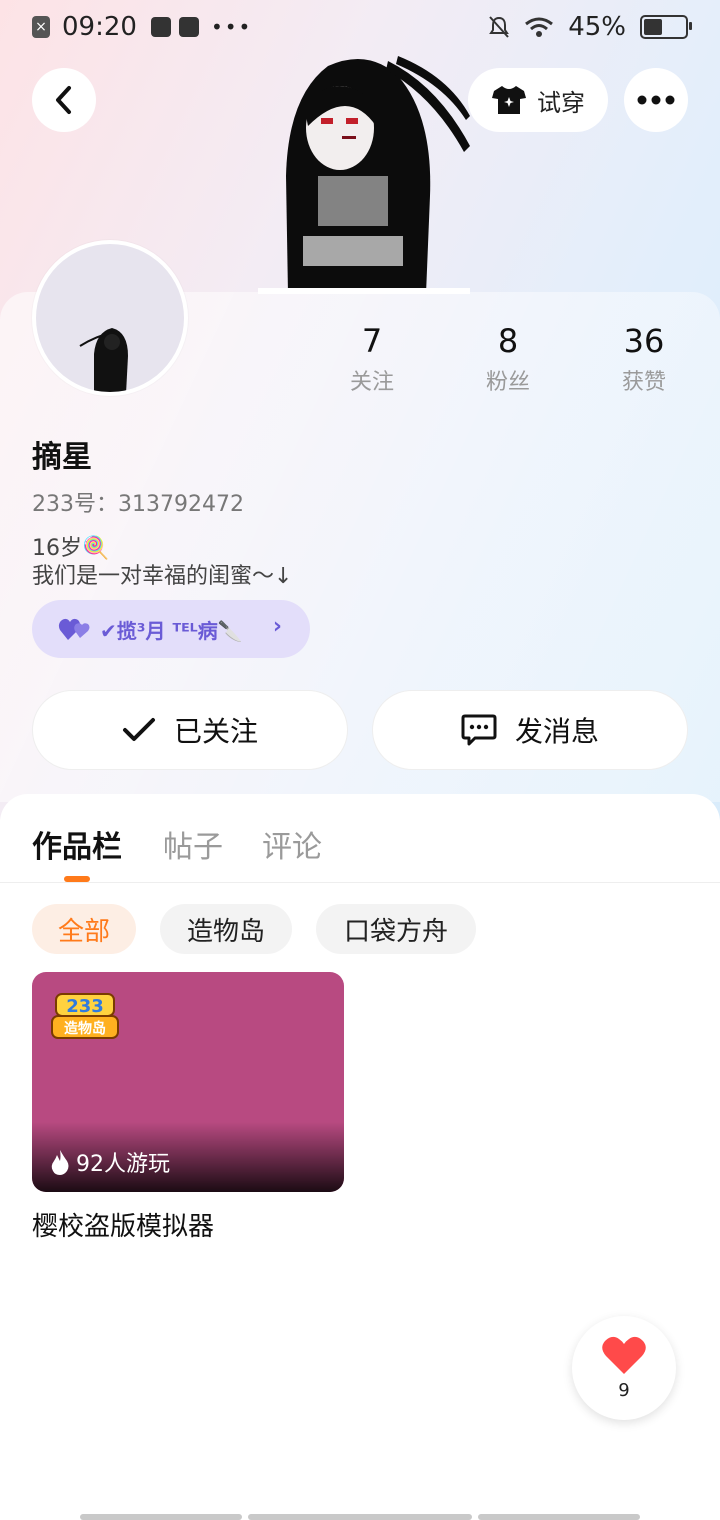 The image size is (720, 1520). I want to click on like-count: 9, so click(624, 1390).